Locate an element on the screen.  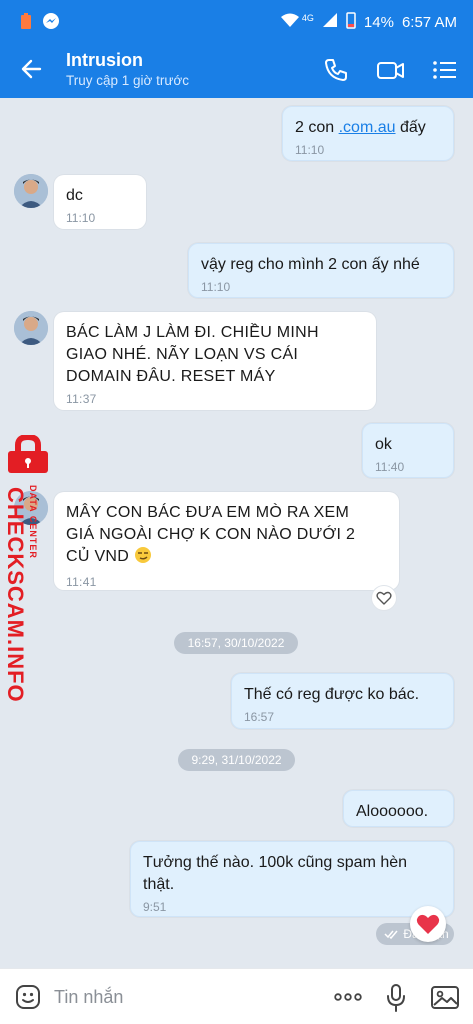
messenger-icon is located at coordinates (51, 23).